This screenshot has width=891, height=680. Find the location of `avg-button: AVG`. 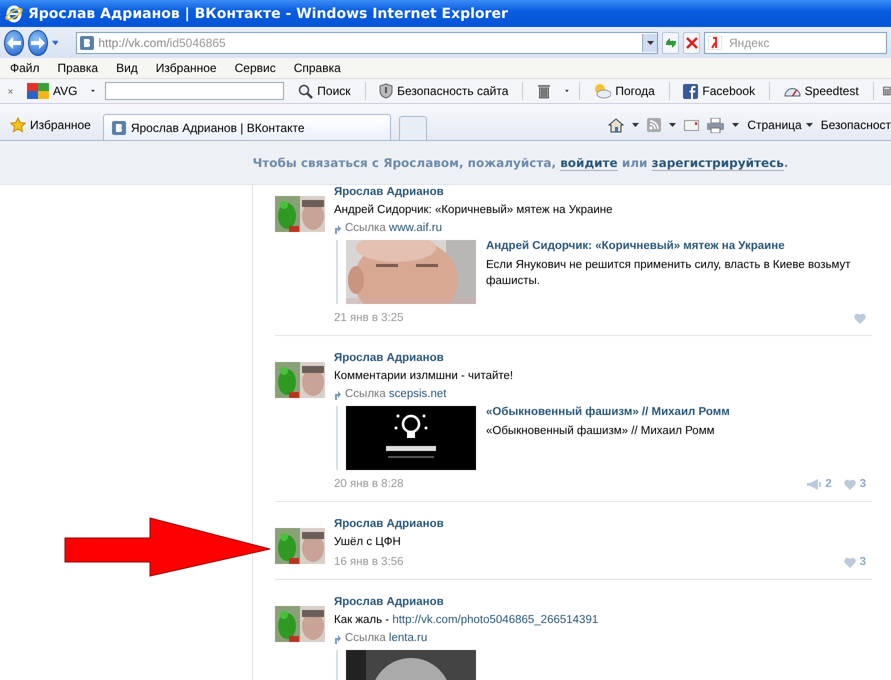

avg-button: AVG is located at coordinates (52, 91).